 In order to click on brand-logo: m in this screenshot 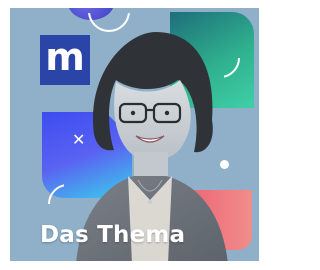, I will do `click(65, 60)`.